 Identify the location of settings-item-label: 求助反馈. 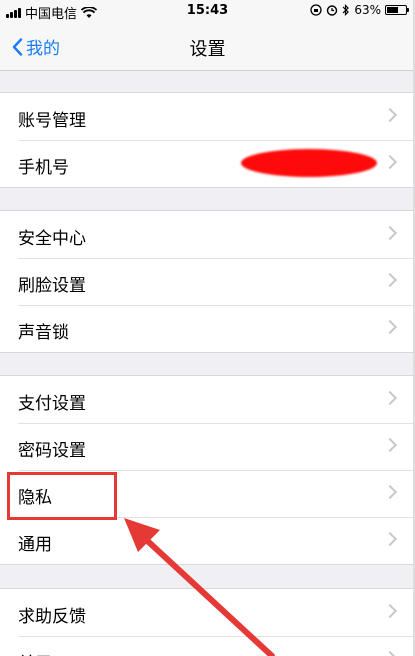
(52, 617).